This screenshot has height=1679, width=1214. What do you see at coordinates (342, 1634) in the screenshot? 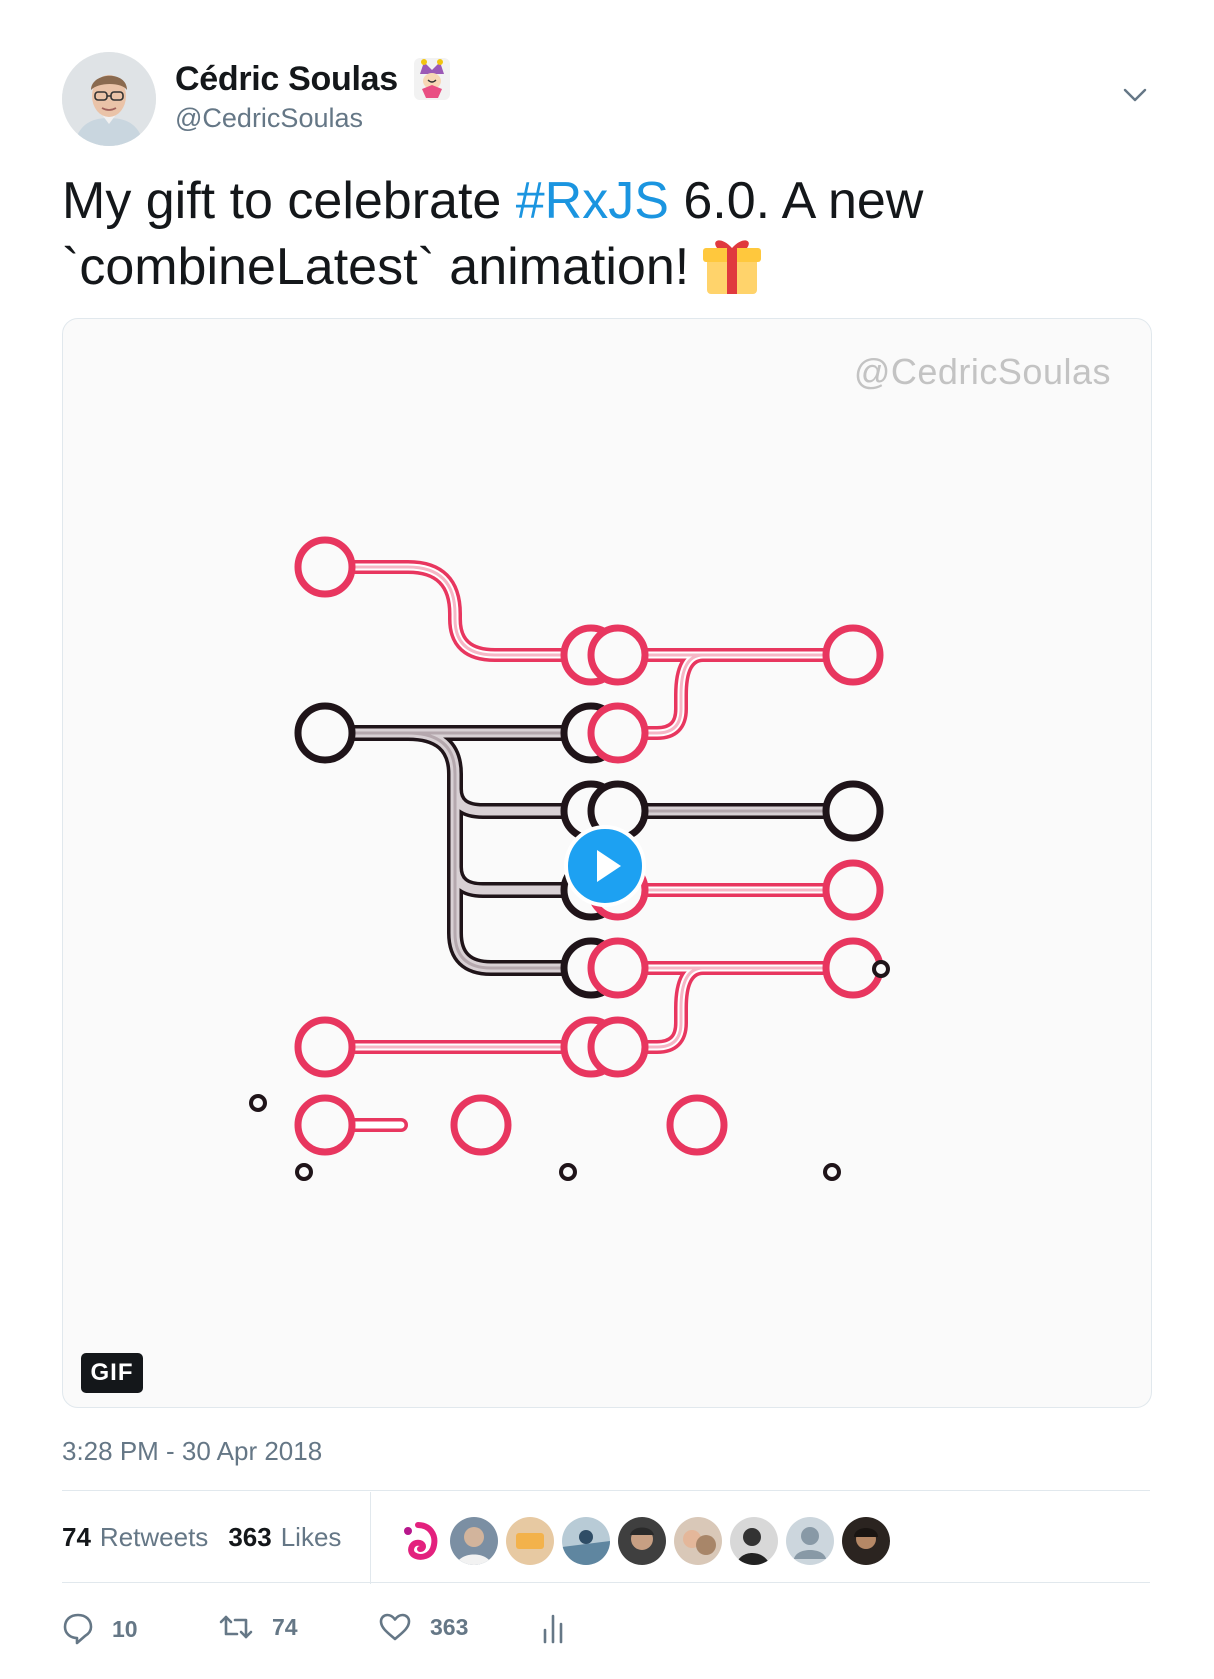
I see `tweet-actions: 10 74 363` at bounding box center [342, 1634].